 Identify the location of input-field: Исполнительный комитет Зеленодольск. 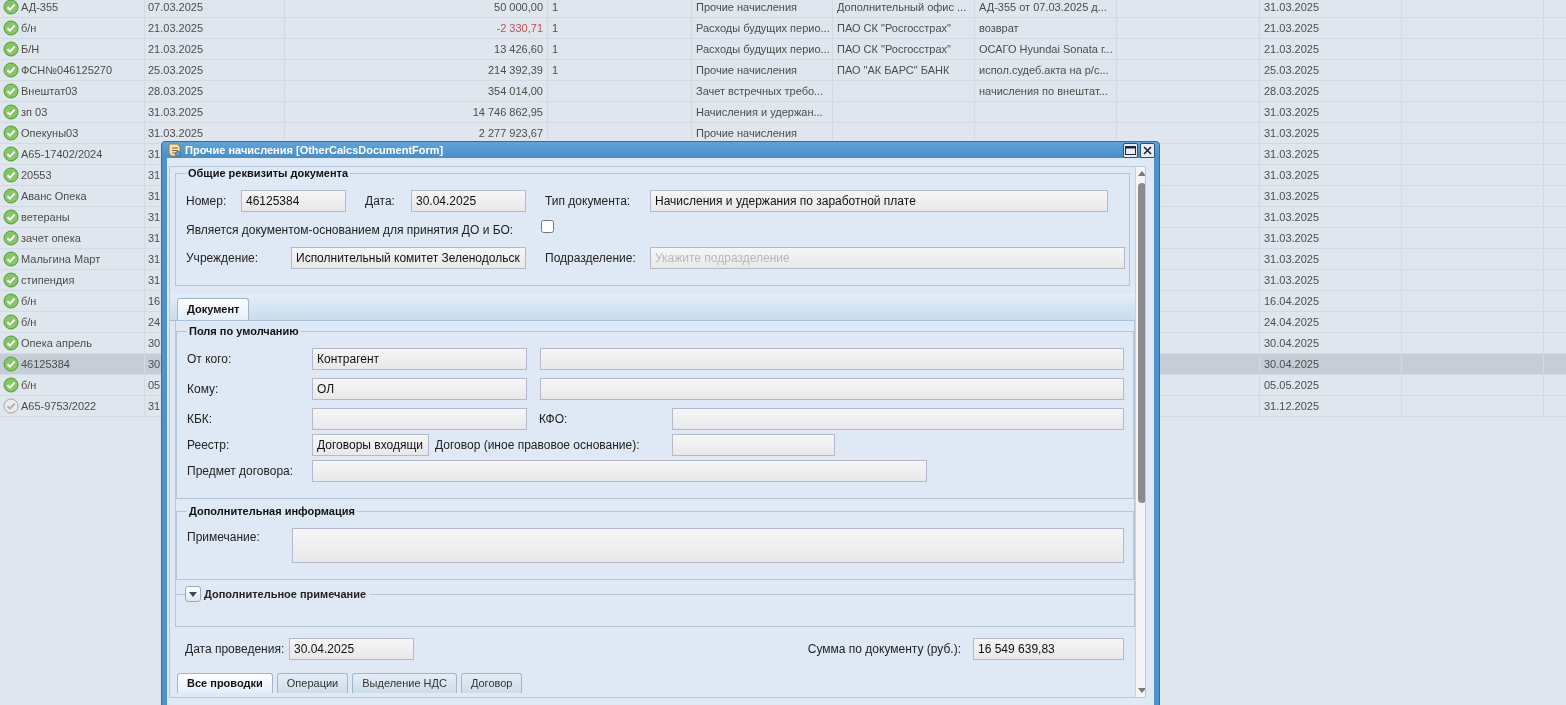
(408, 258).